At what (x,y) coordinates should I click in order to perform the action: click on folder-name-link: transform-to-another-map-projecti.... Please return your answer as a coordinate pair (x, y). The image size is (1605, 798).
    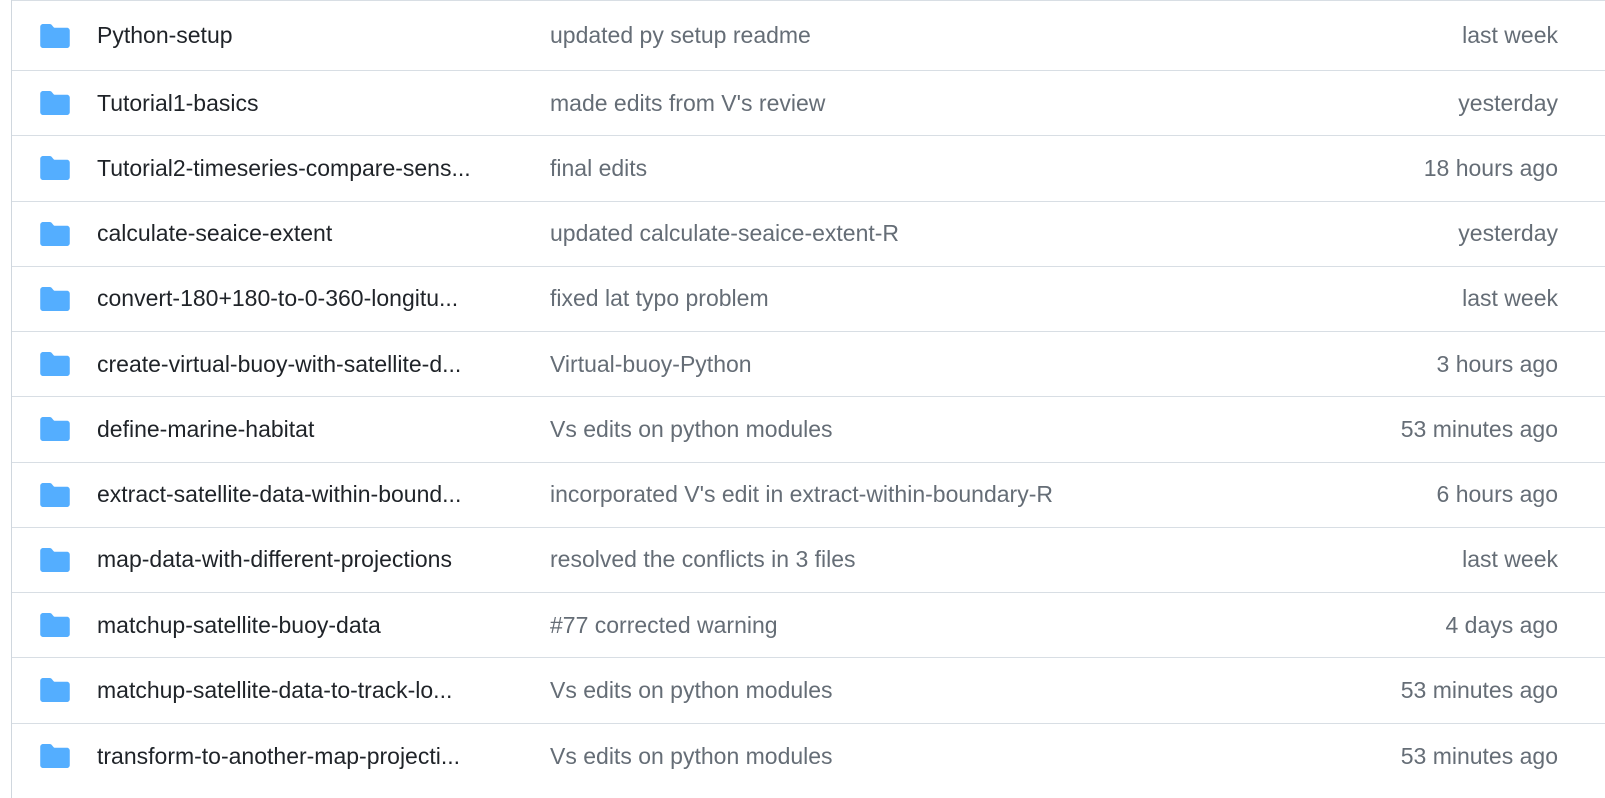
    Looking at the image, I should click on (278, 756).